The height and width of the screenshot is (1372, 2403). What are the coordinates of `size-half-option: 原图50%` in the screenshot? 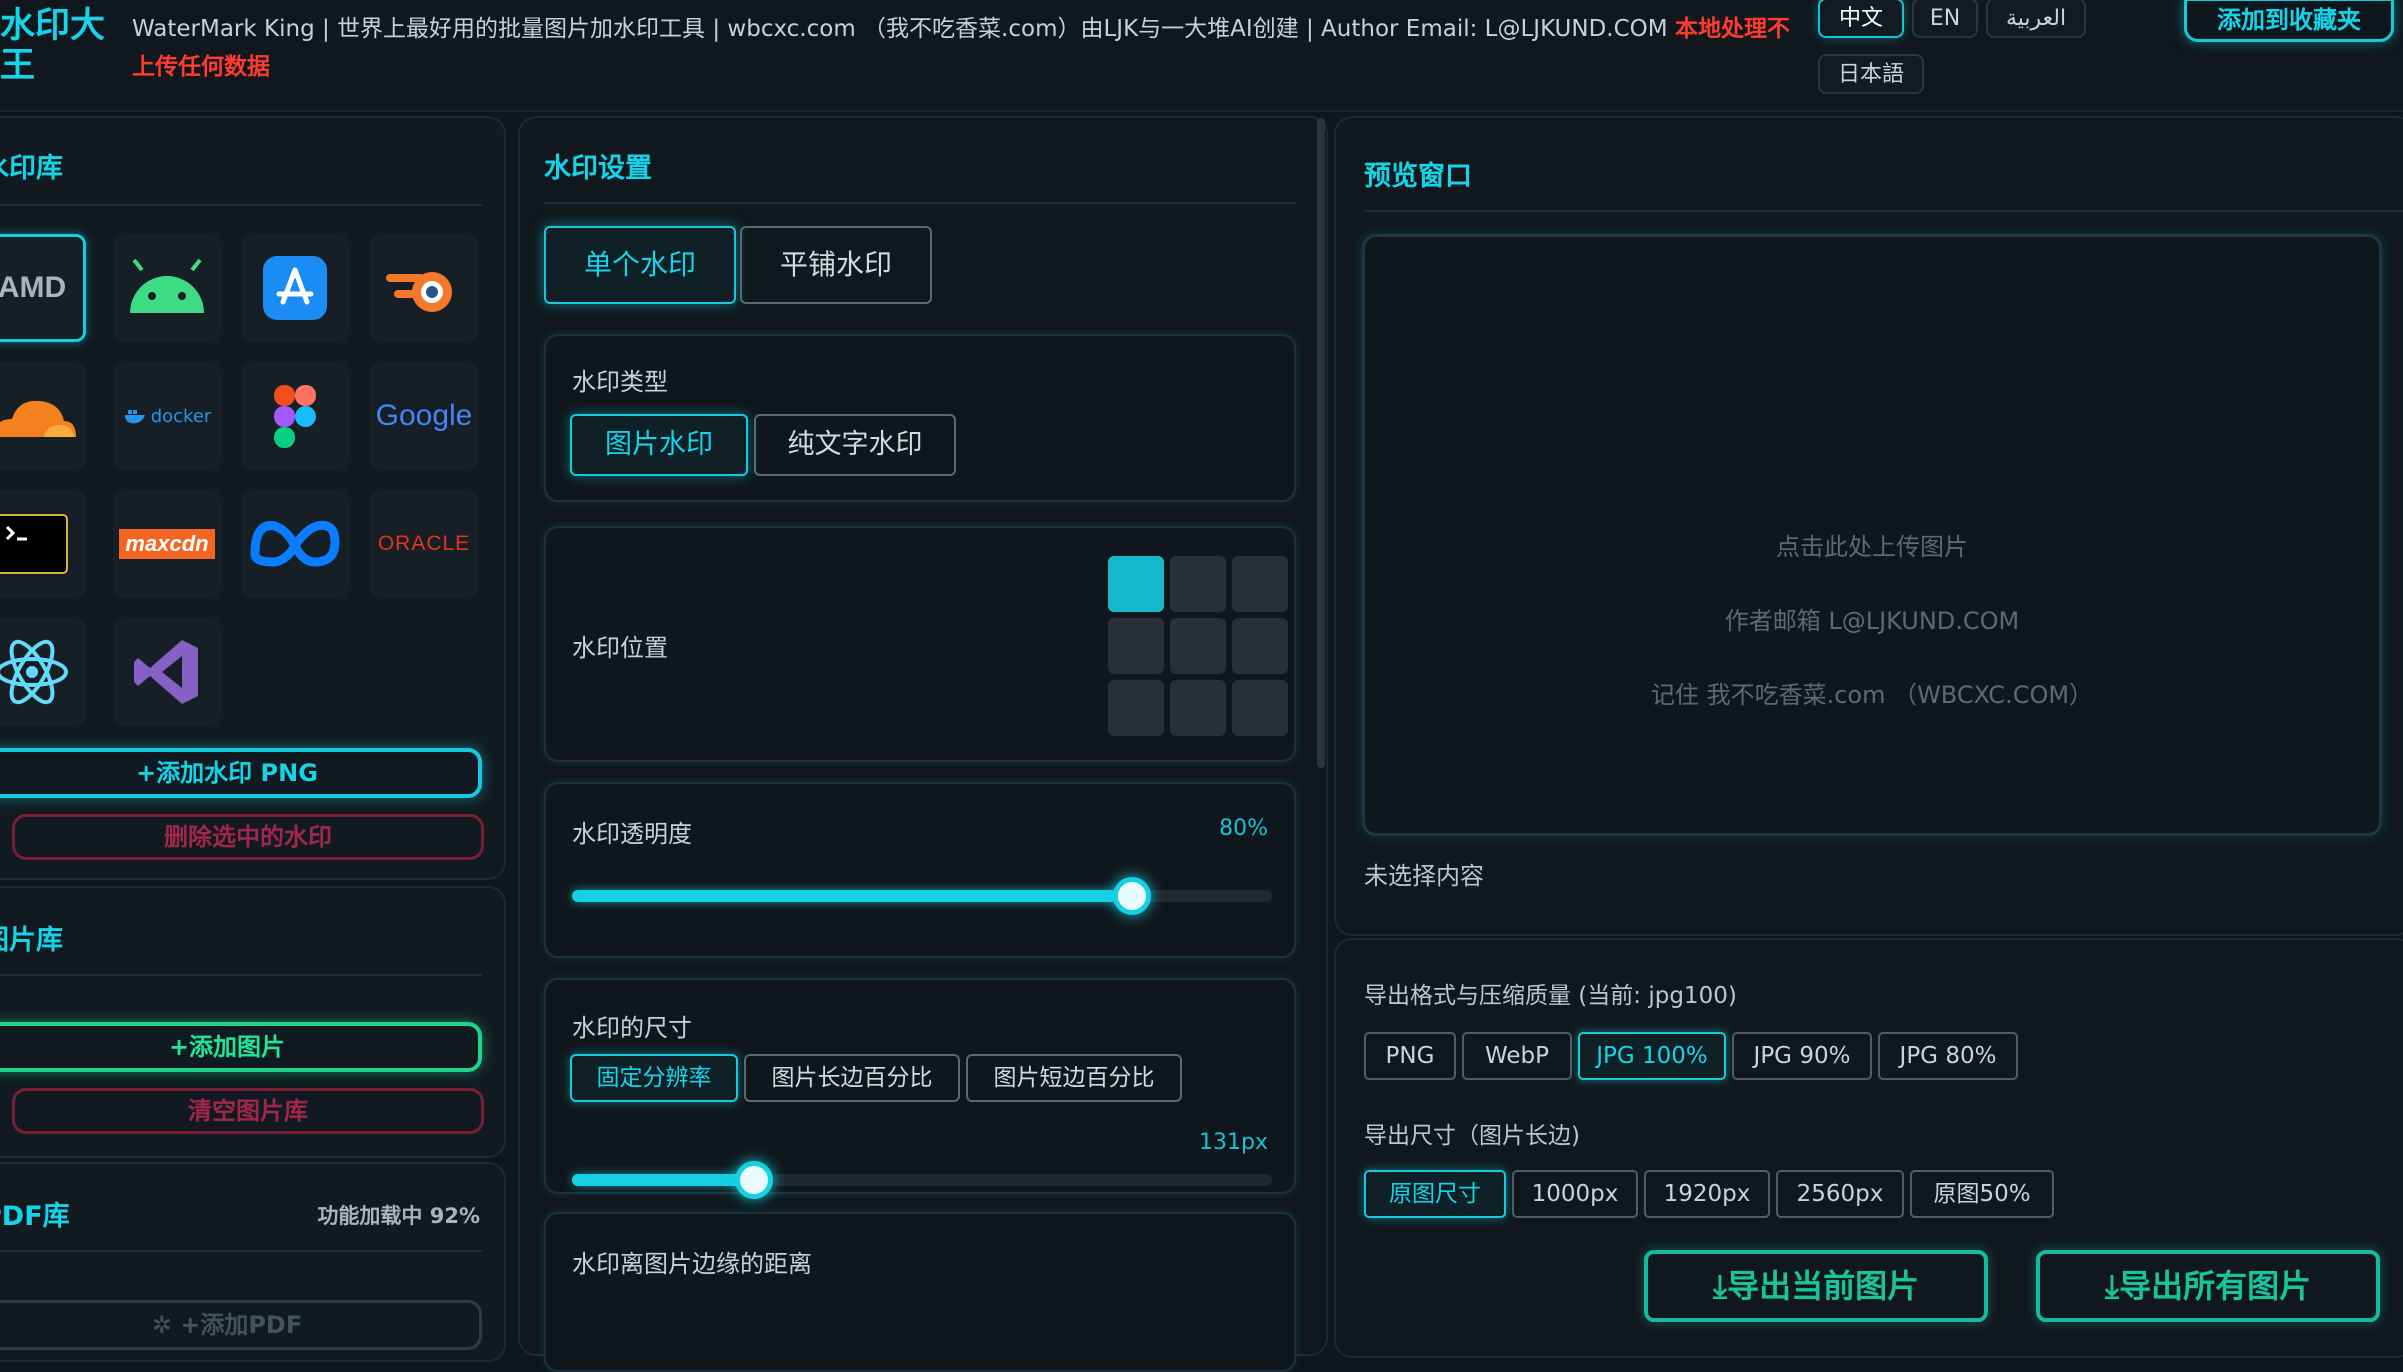 It's located at (1982, 1194).